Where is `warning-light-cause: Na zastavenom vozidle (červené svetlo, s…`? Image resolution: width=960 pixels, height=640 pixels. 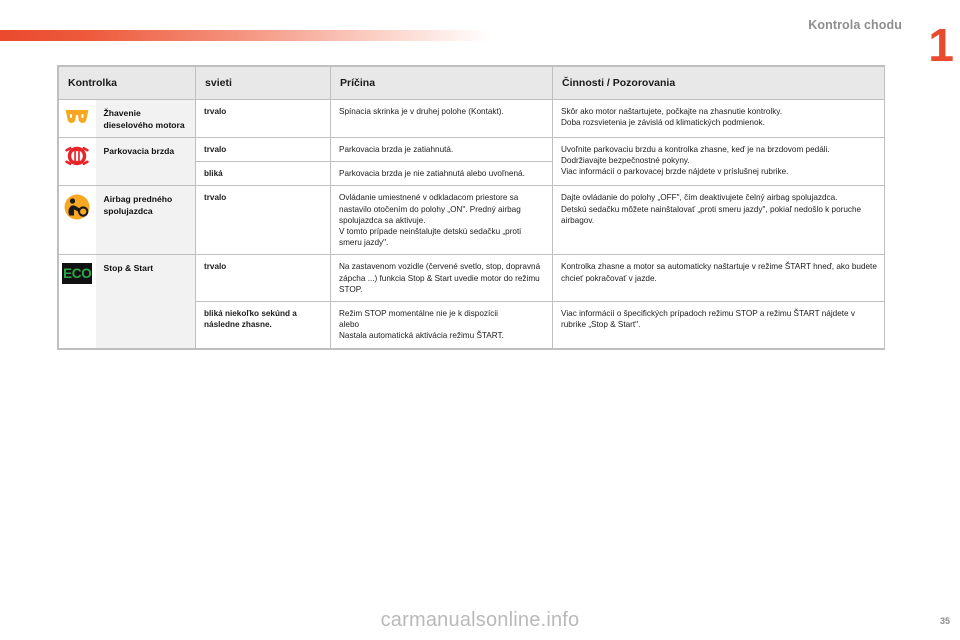
warning-light-cause: Na zastavenom vozidle (červené svetlo, s… is located at coordinates (442, 278).